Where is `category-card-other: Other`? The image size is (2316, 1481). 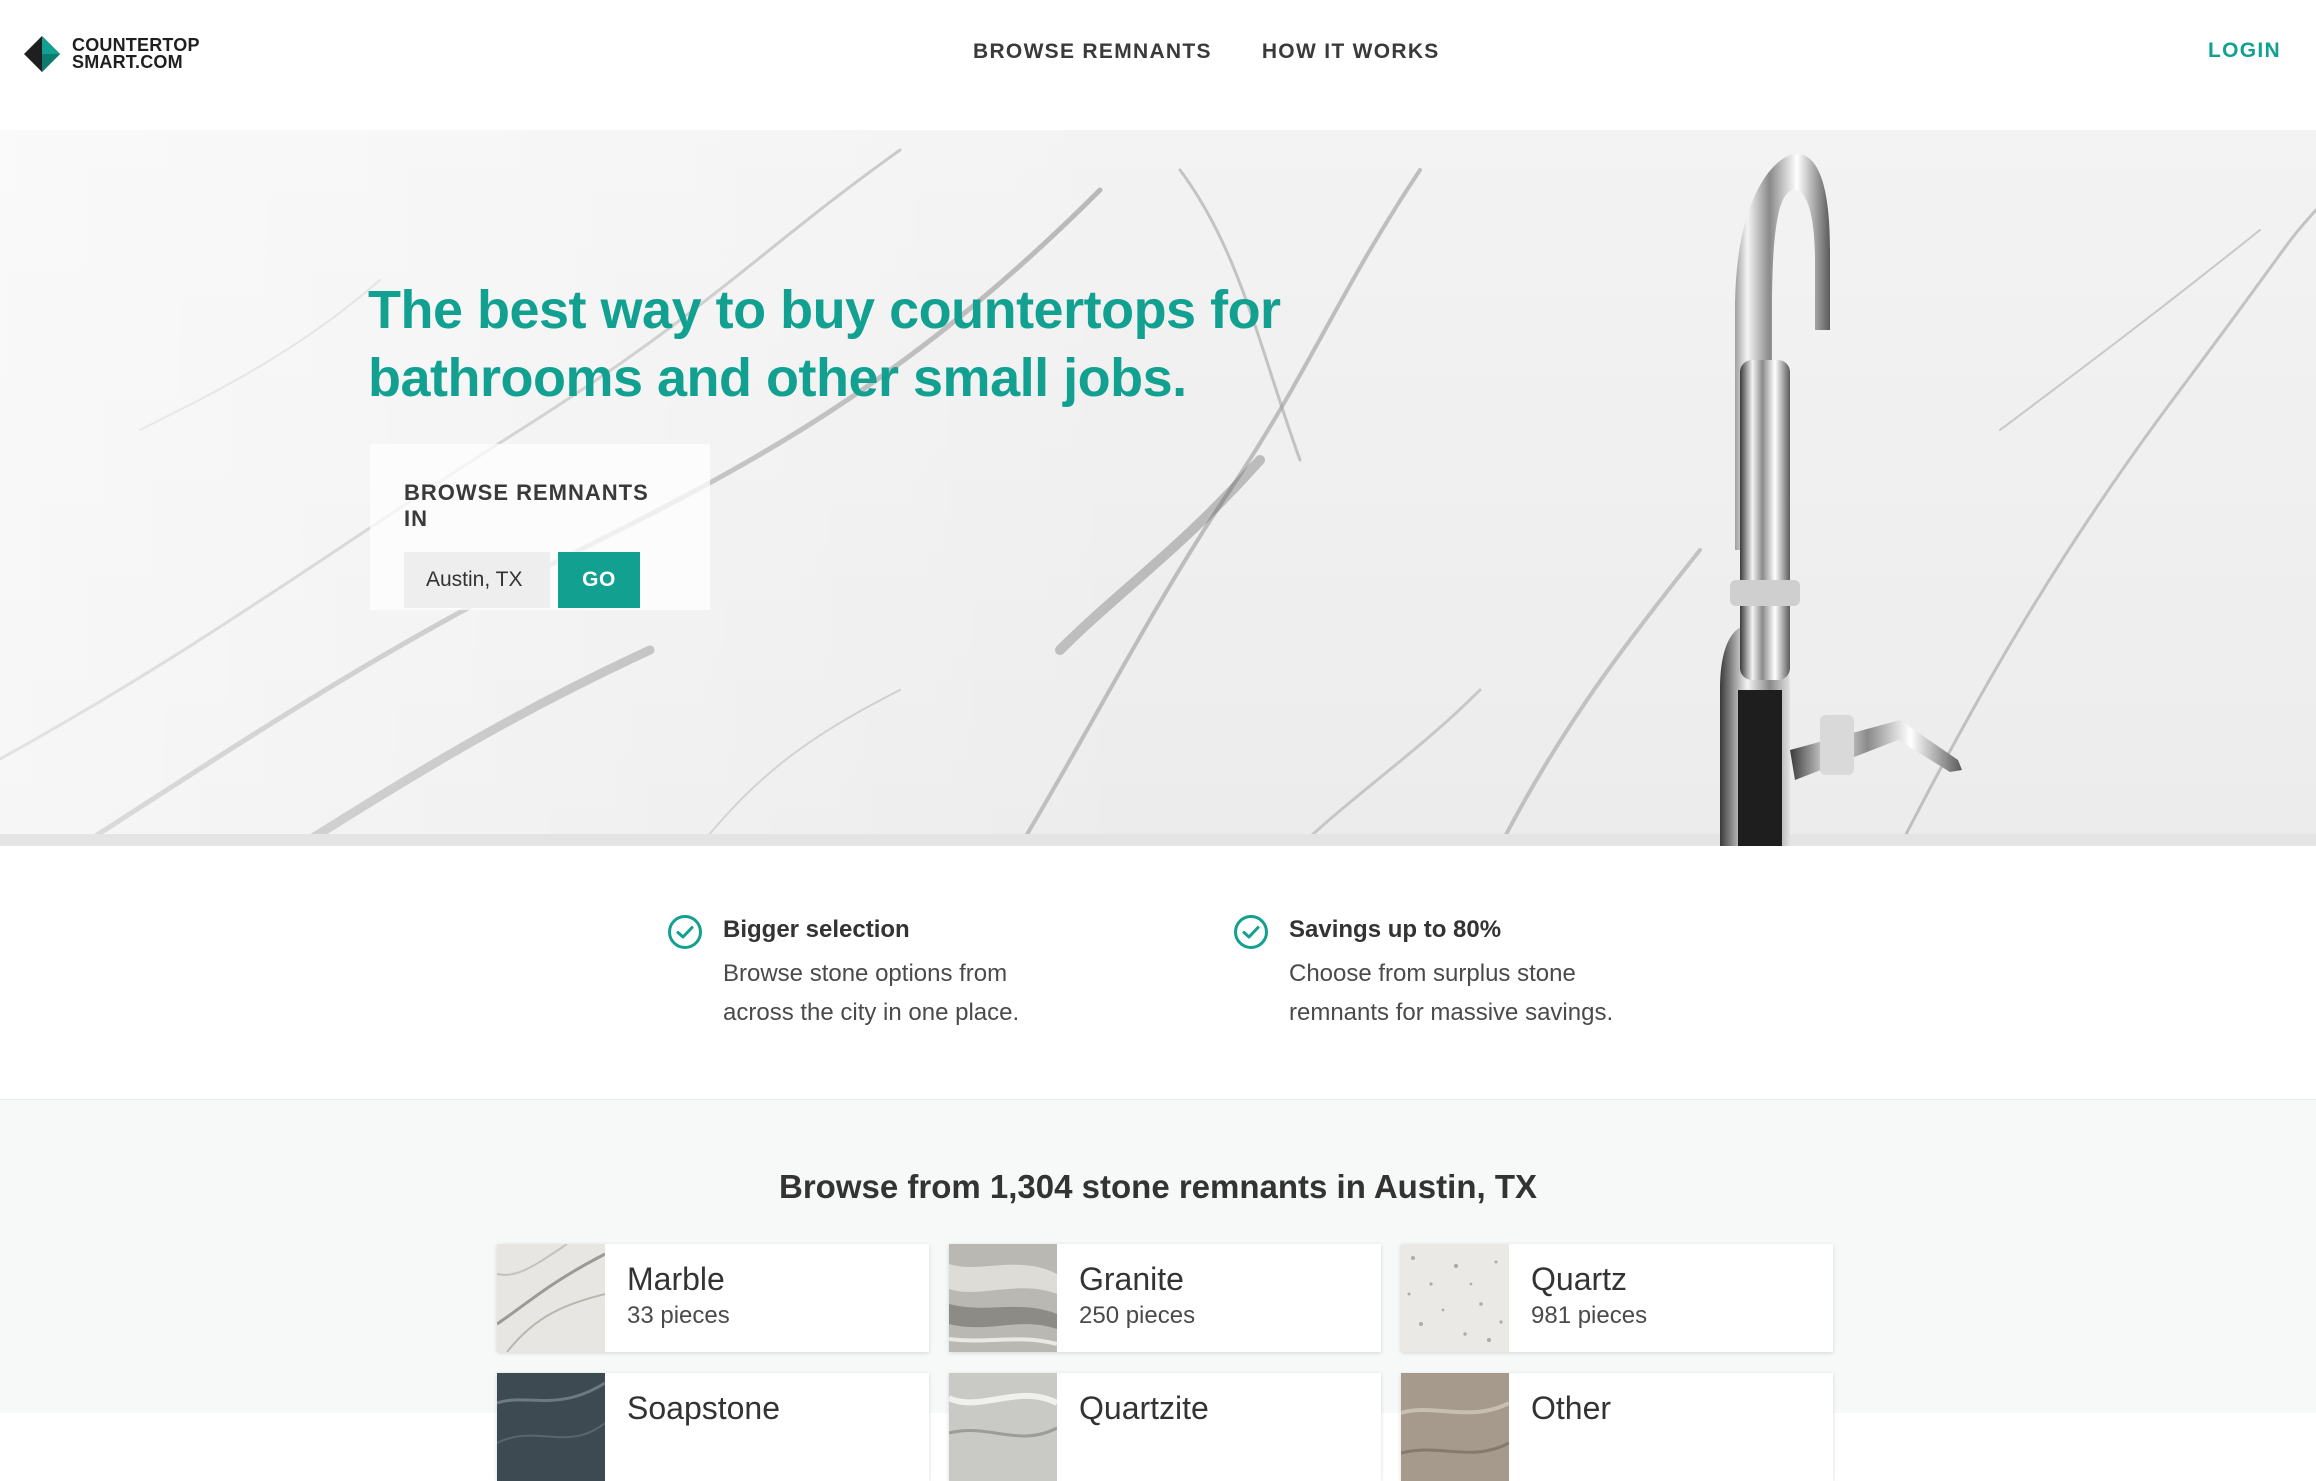 category-card-other: Other is located at coordinates (1617, 1427).